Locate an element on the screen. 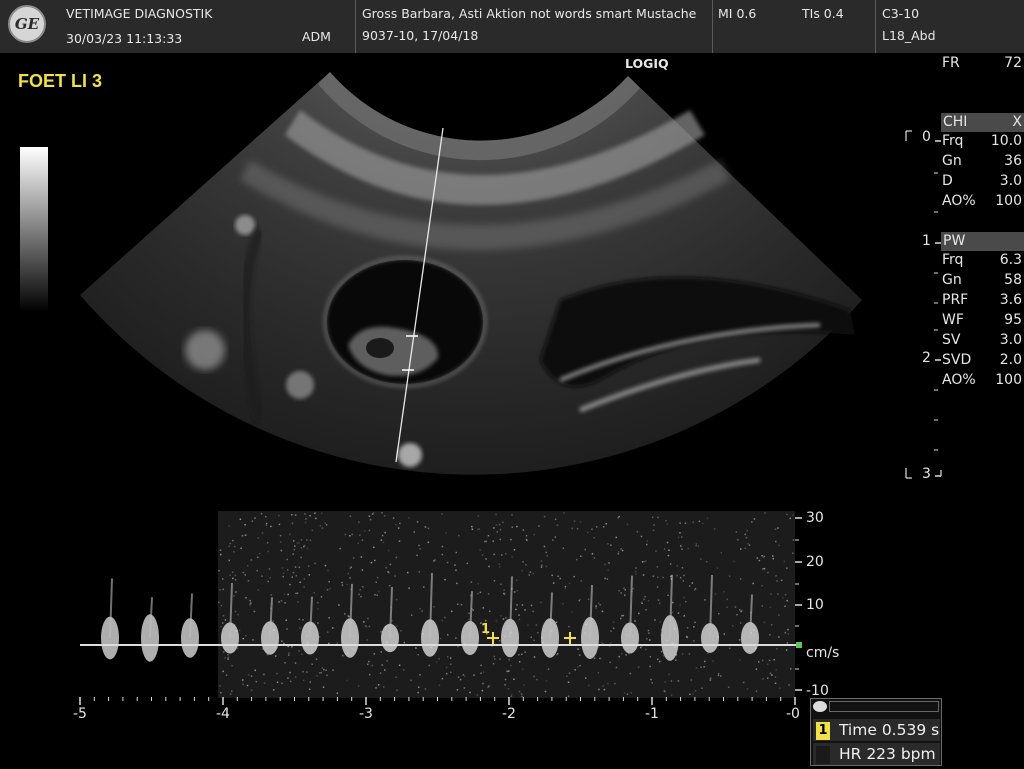 The height and width of the screenshot is (769, 1024). chi-label: AO% is located at coordinates (959, 201).